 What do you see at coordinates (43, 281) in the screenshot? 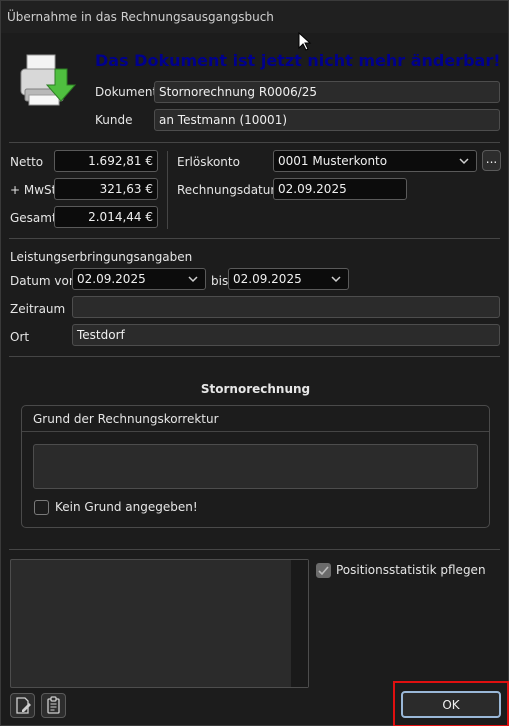
I see `datum-von-label: Datum von` at bounding box center [43, 281].